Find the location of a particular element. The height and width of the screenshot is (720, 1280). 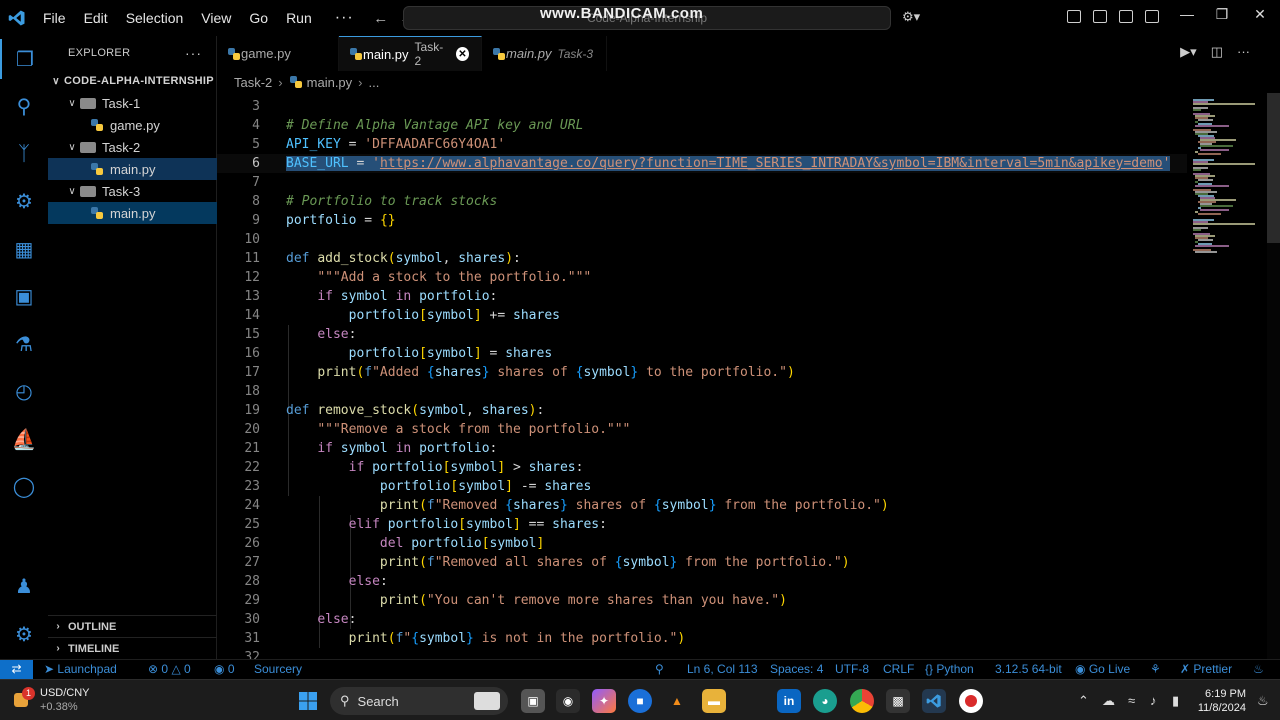

accounts-icon: ♟ is located at coordinates (24, 586).